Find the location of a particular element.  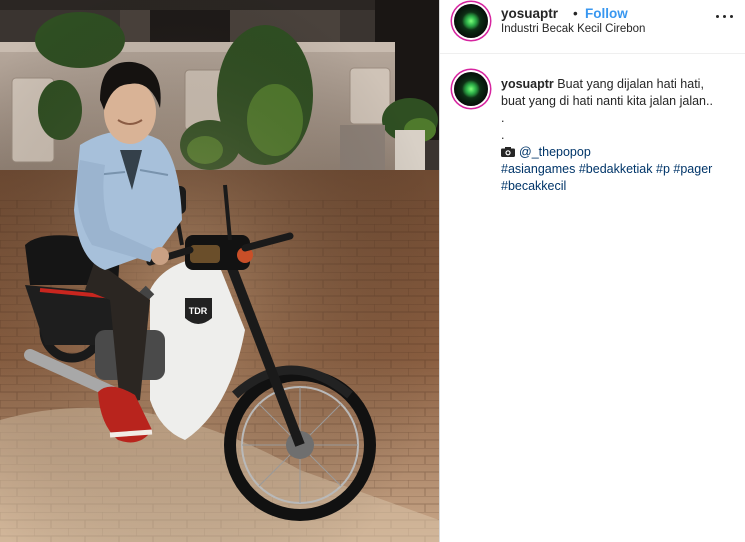

hashtag-link: #bedakketiak is located at coordinates (616, 169).